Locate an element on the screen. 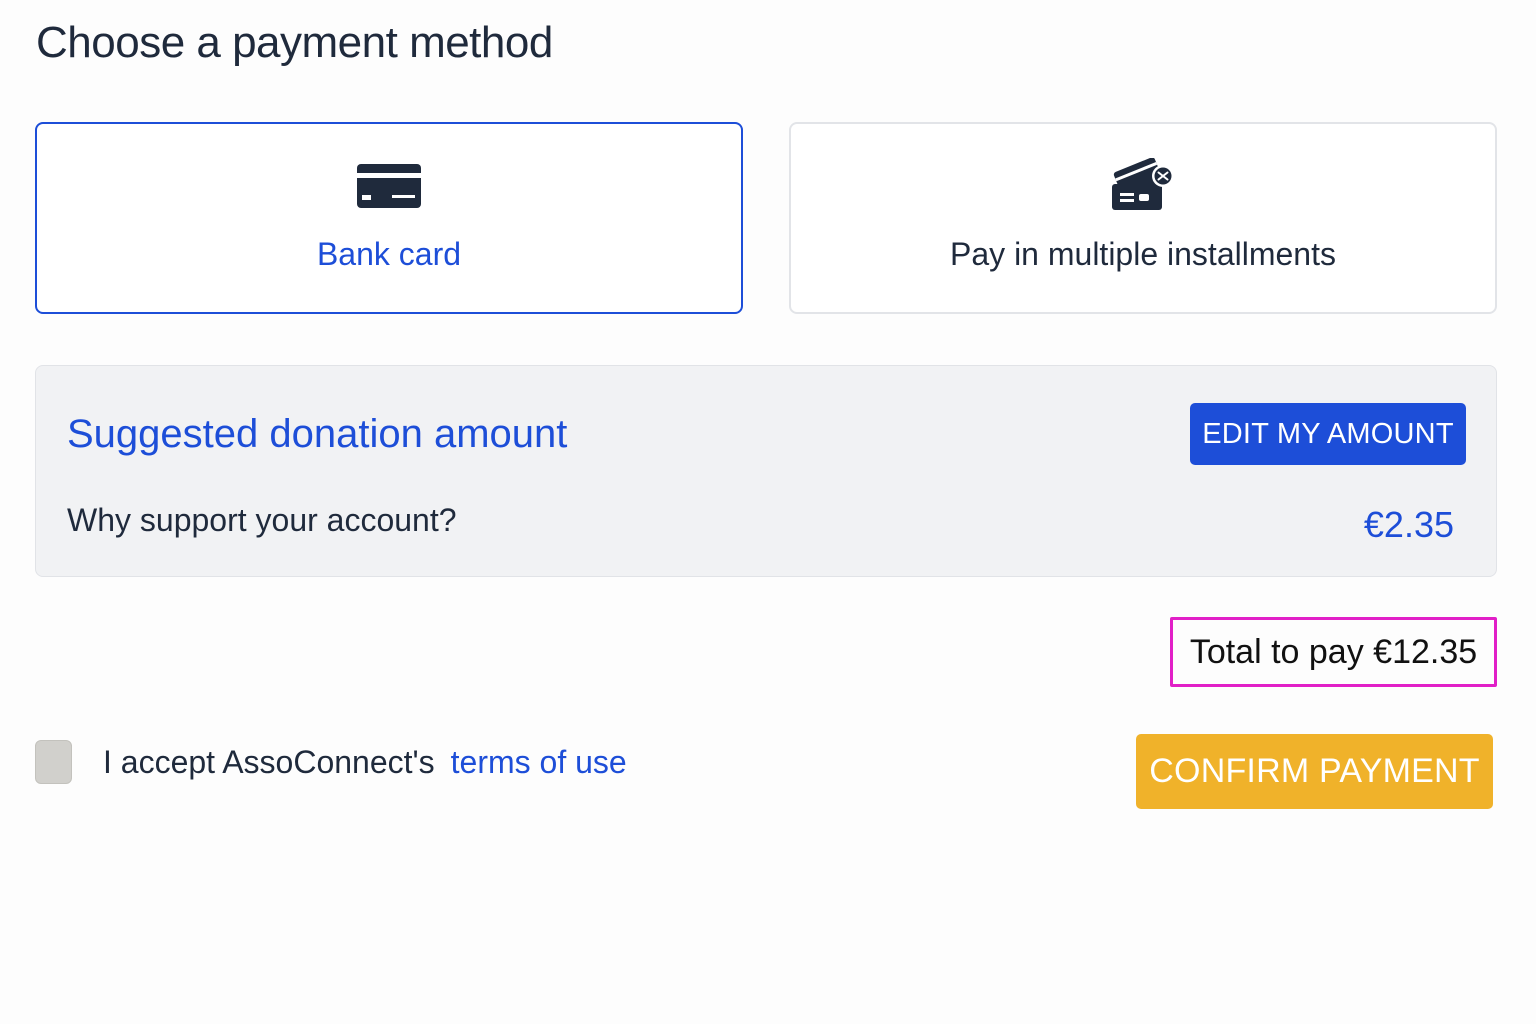  confirm-payment-button: CONFIRM PAYMENT is located at coordinates (1314, 771).